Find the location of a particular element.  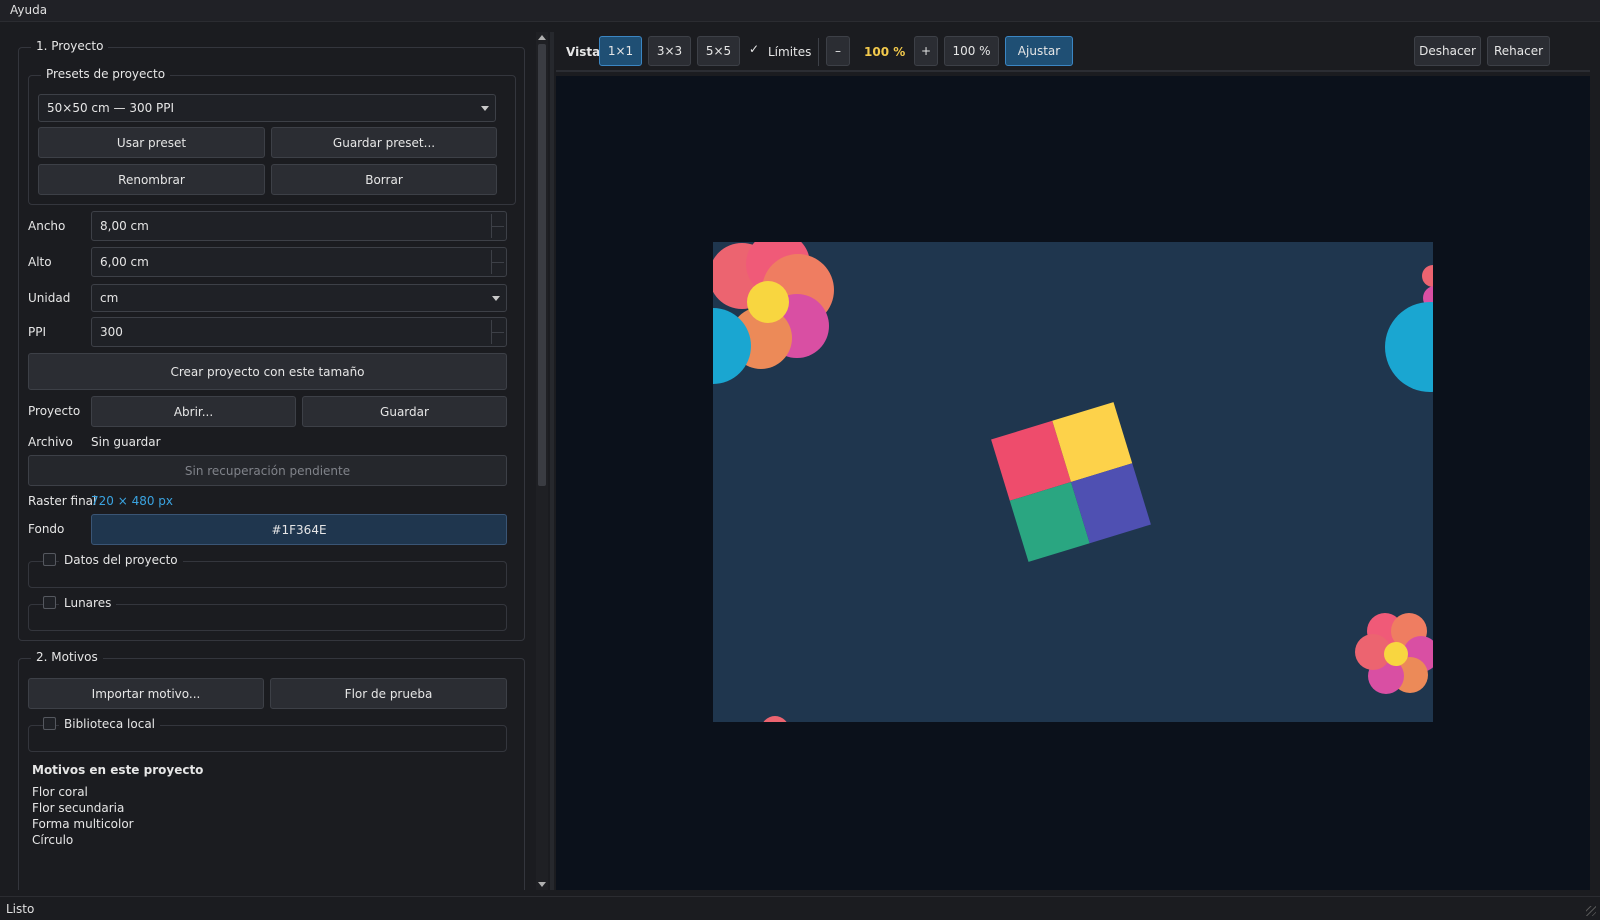

view-3x3-button: 3×3 is located at coordinates (669, 51).